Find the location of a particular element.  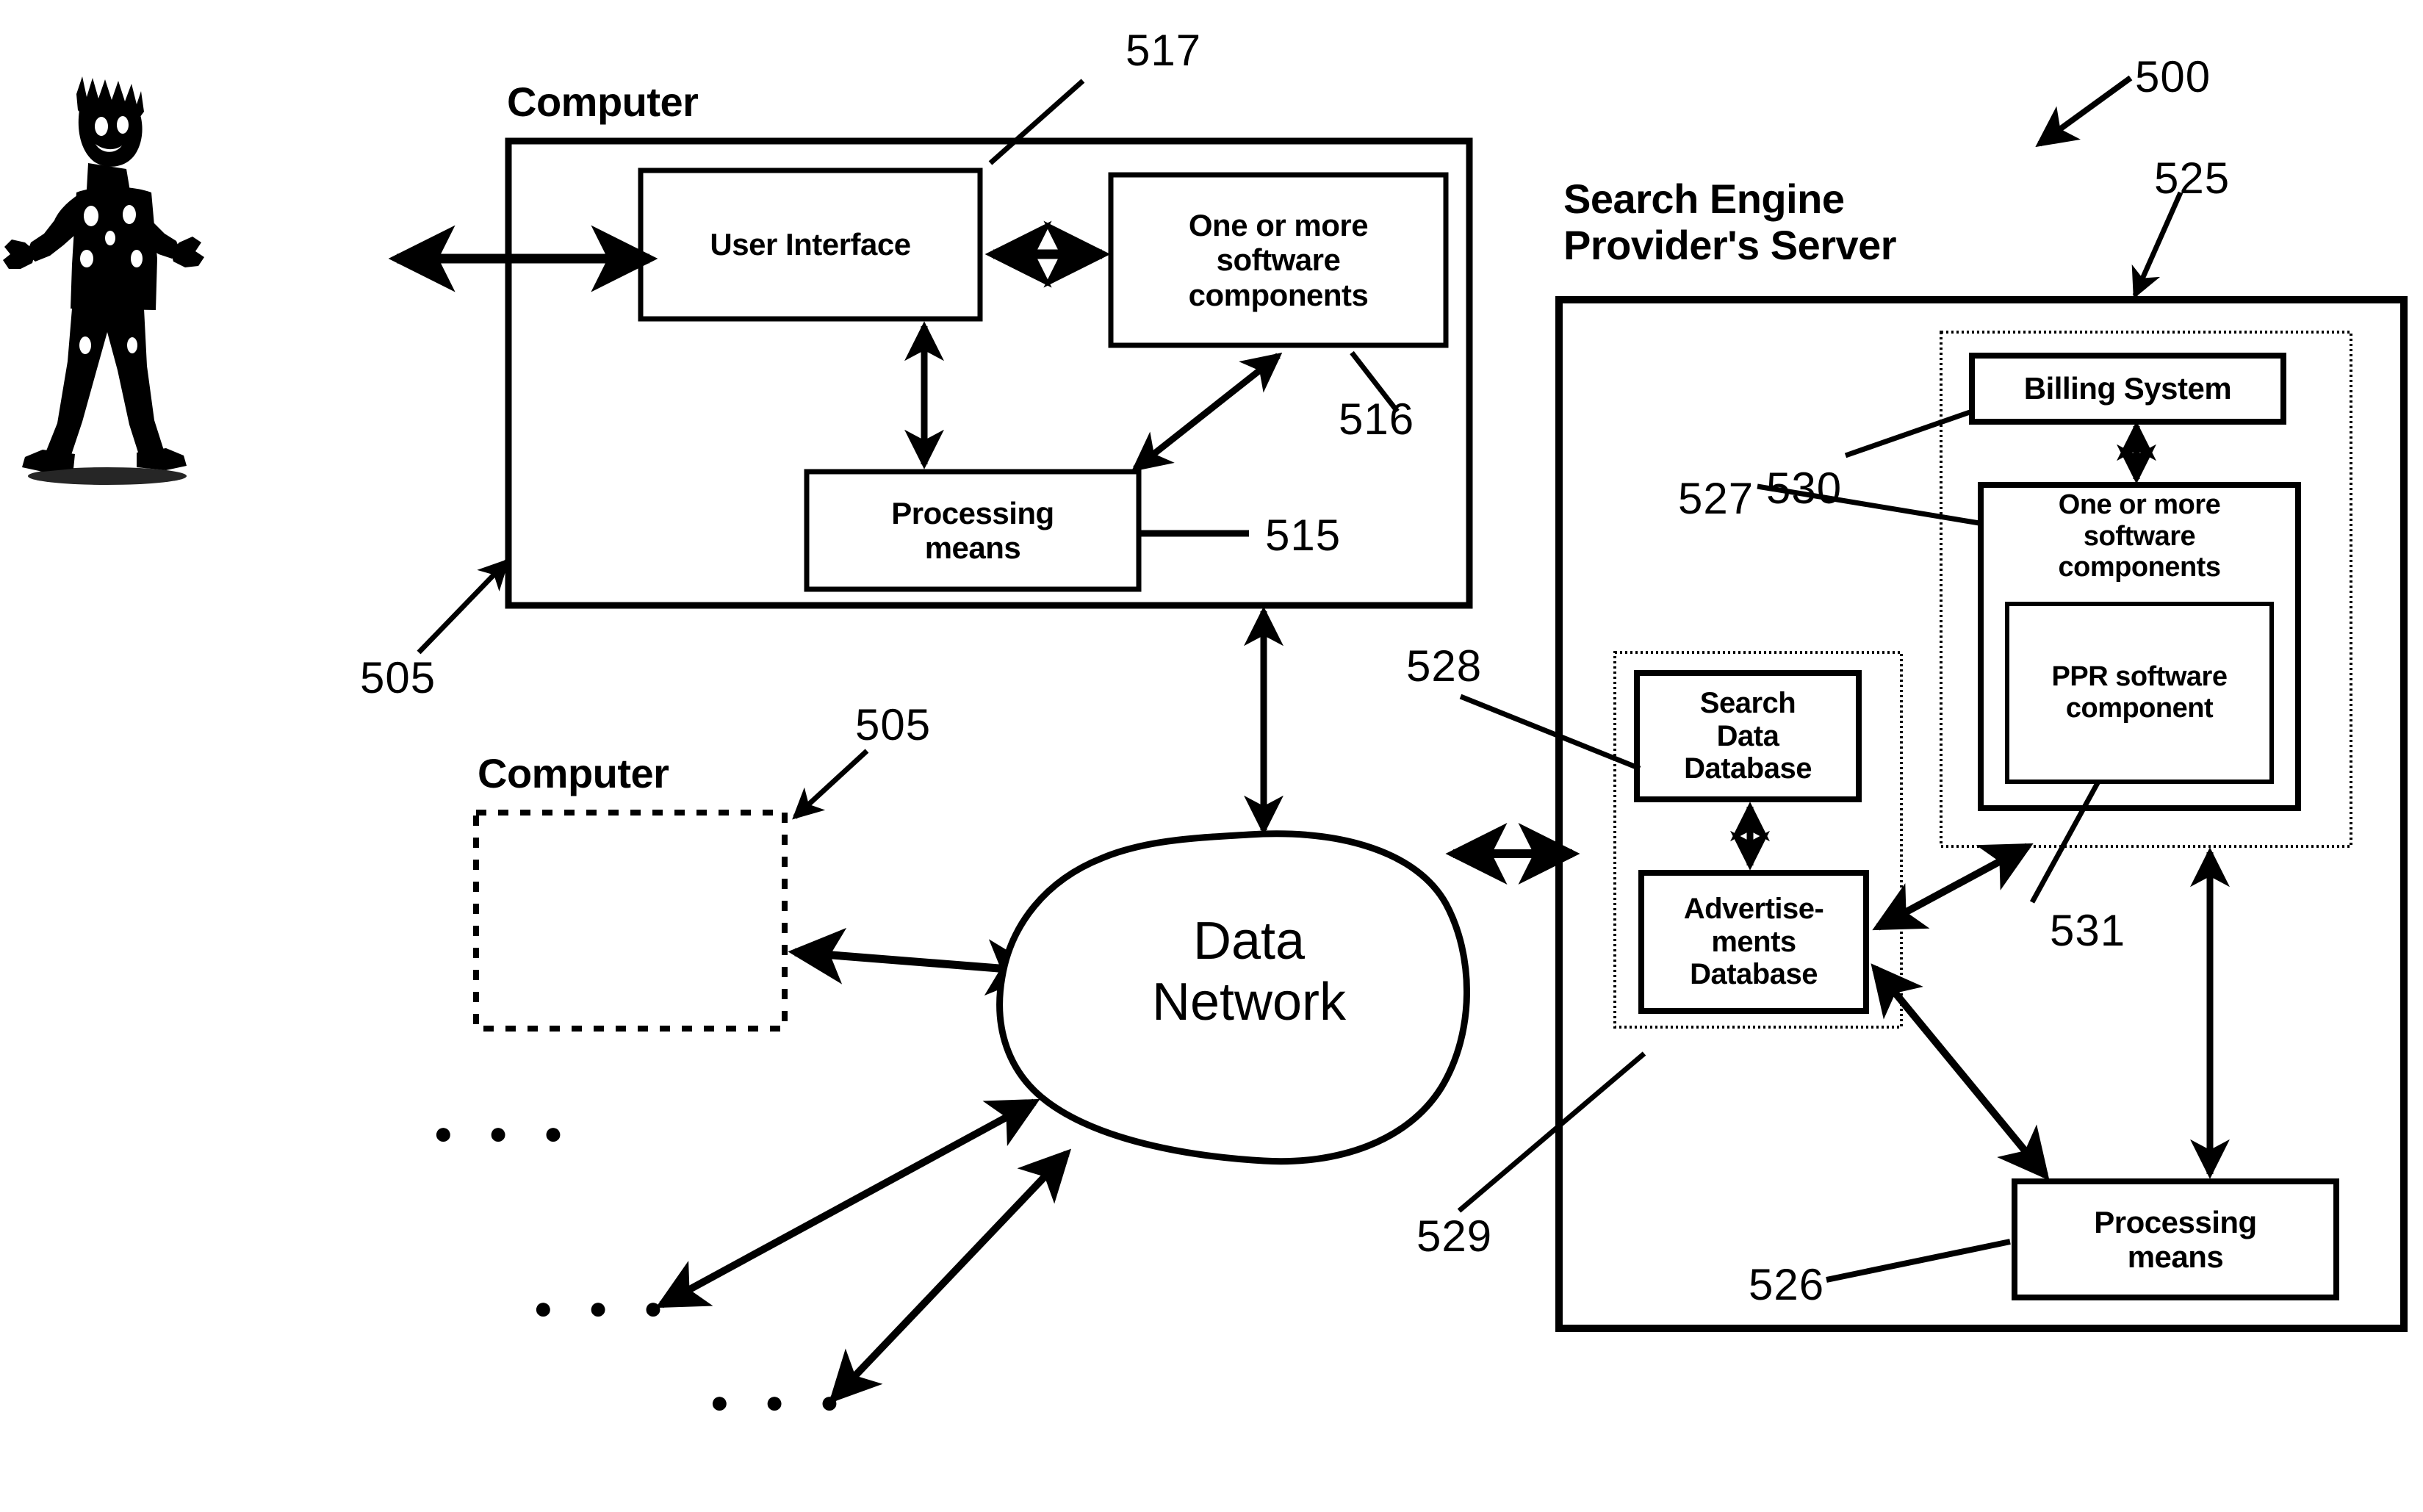

client-processing-means-label-wrap: Processing means is located at coordinates (973, 530).